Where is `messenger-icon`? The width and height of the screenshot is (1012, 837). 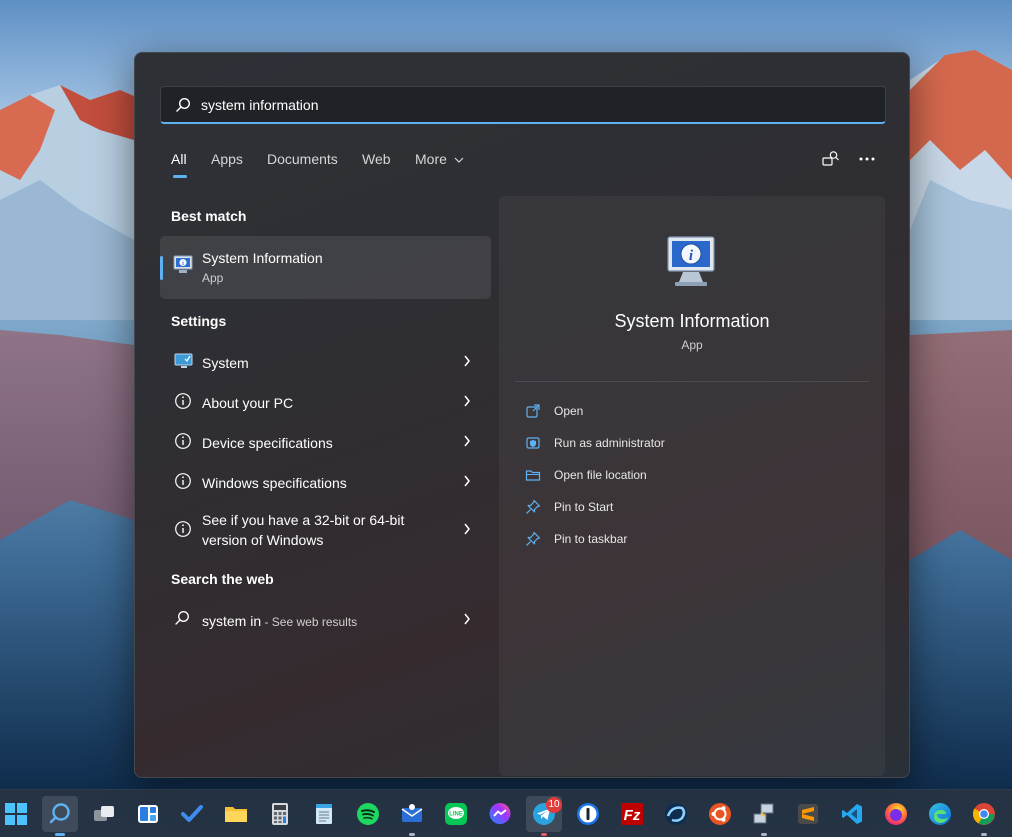 messenger-icon is located at coordinates (500, 814).